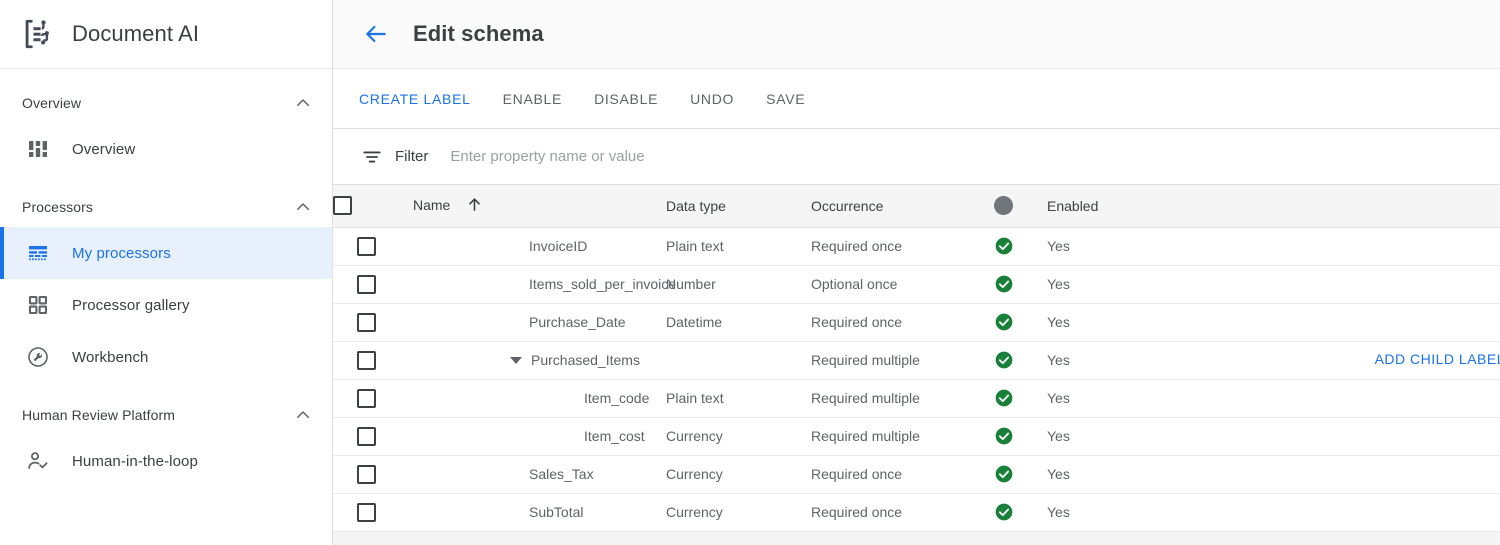 The height and width of the screenshot is (545, 1500). I want to click on save-button: SAVE, so click(785, 99).